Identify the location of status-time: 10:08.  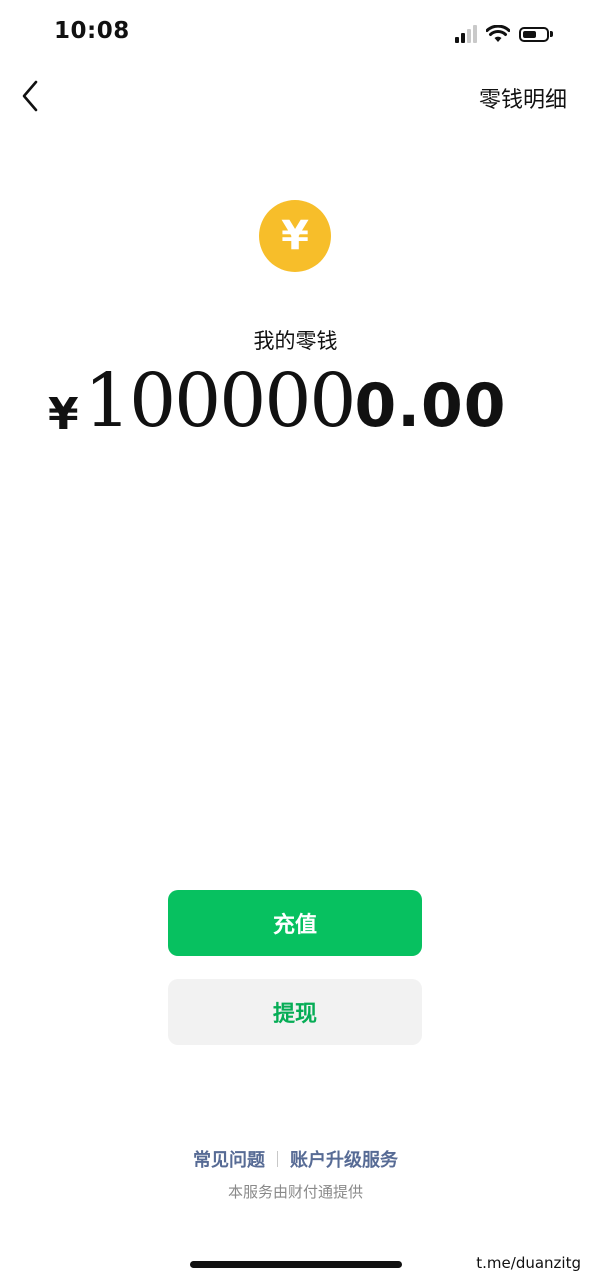
(92, 31).